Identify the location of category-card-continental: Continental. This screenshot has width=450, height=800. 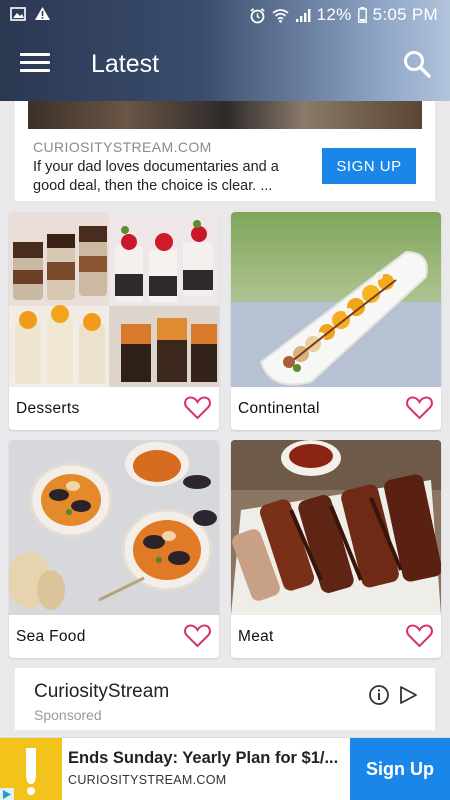
(336, 321).